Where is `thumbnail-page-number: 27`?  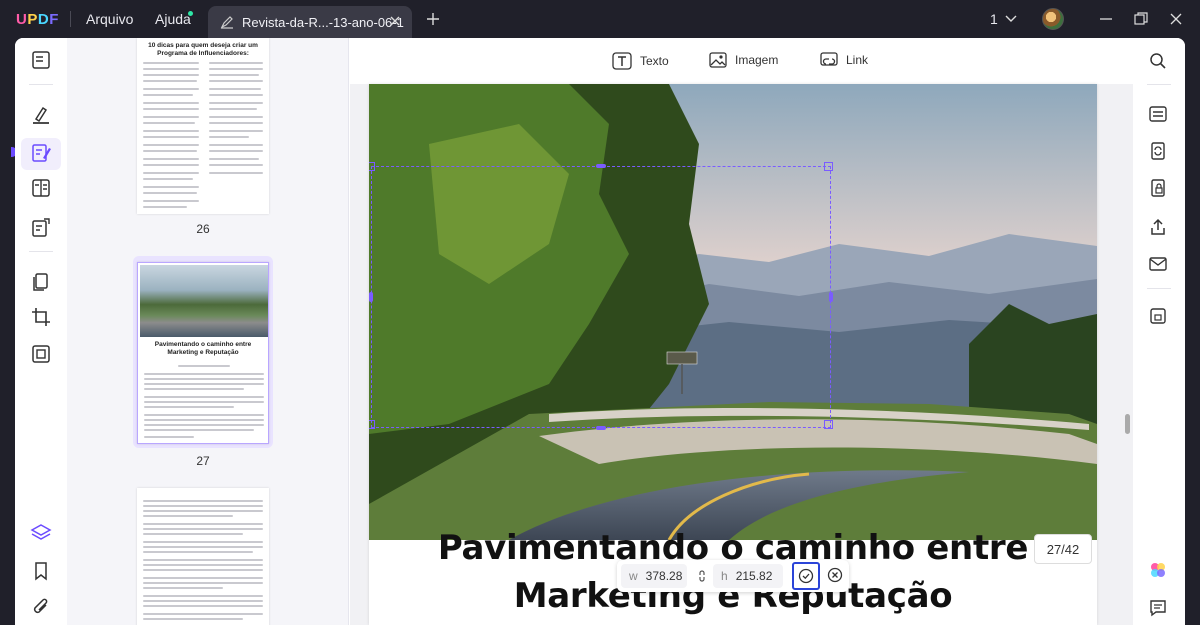 thumbnail-page-number: 27 is located at coordinates (203, 461).